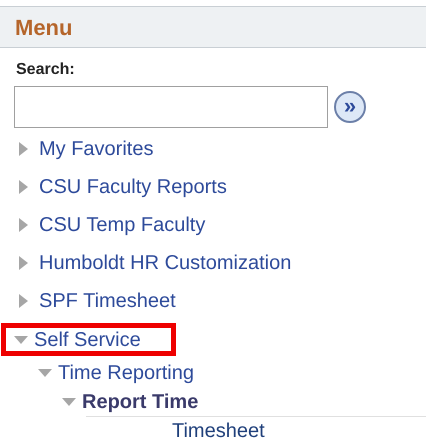 Image resolution: width=426 pixels, height=438 pixels. What do you see at coordinates (168, 263) in the screenshot?
I see `menu-folder-item: Humboldt HR Customization` at bounding box center [168, 263].